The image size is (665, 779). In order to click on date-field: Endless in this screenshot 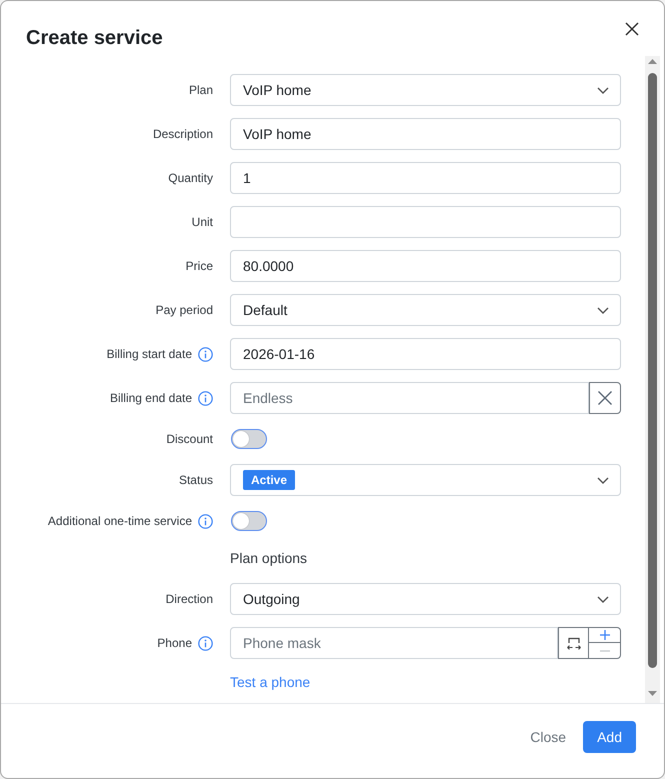, I will do `click(409, 398)`.